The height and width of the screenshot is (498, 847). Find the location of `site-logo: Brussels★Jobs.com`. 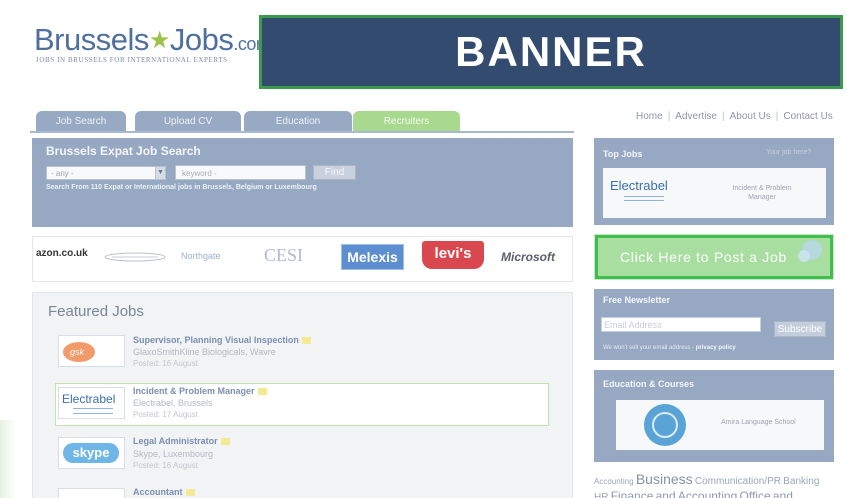

site-logo: Brussels★Jobs.com is located at coordinates (152, 40).